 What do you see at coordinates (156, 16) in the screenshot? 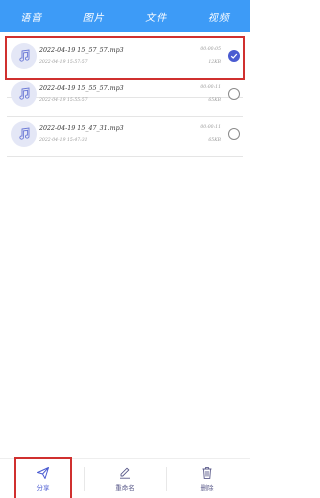
I see `tab-files: 文件` at bounding box center [156, 16].